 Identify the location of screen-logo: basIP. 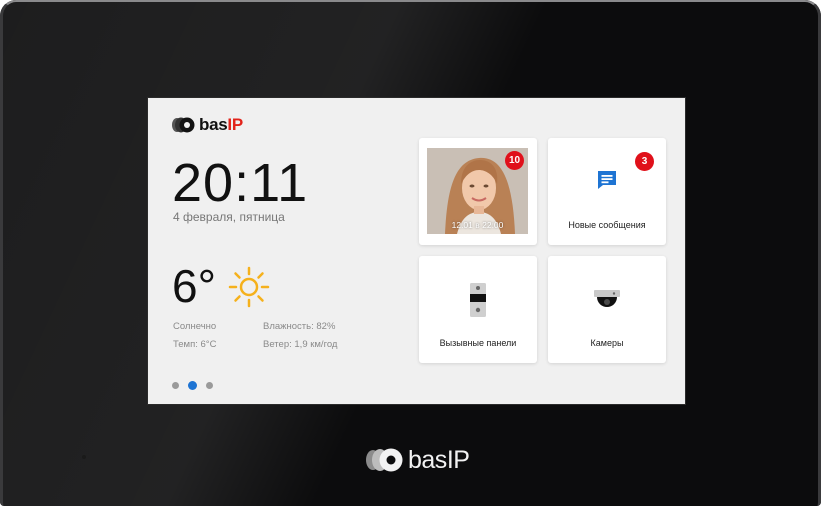
(206, 125).